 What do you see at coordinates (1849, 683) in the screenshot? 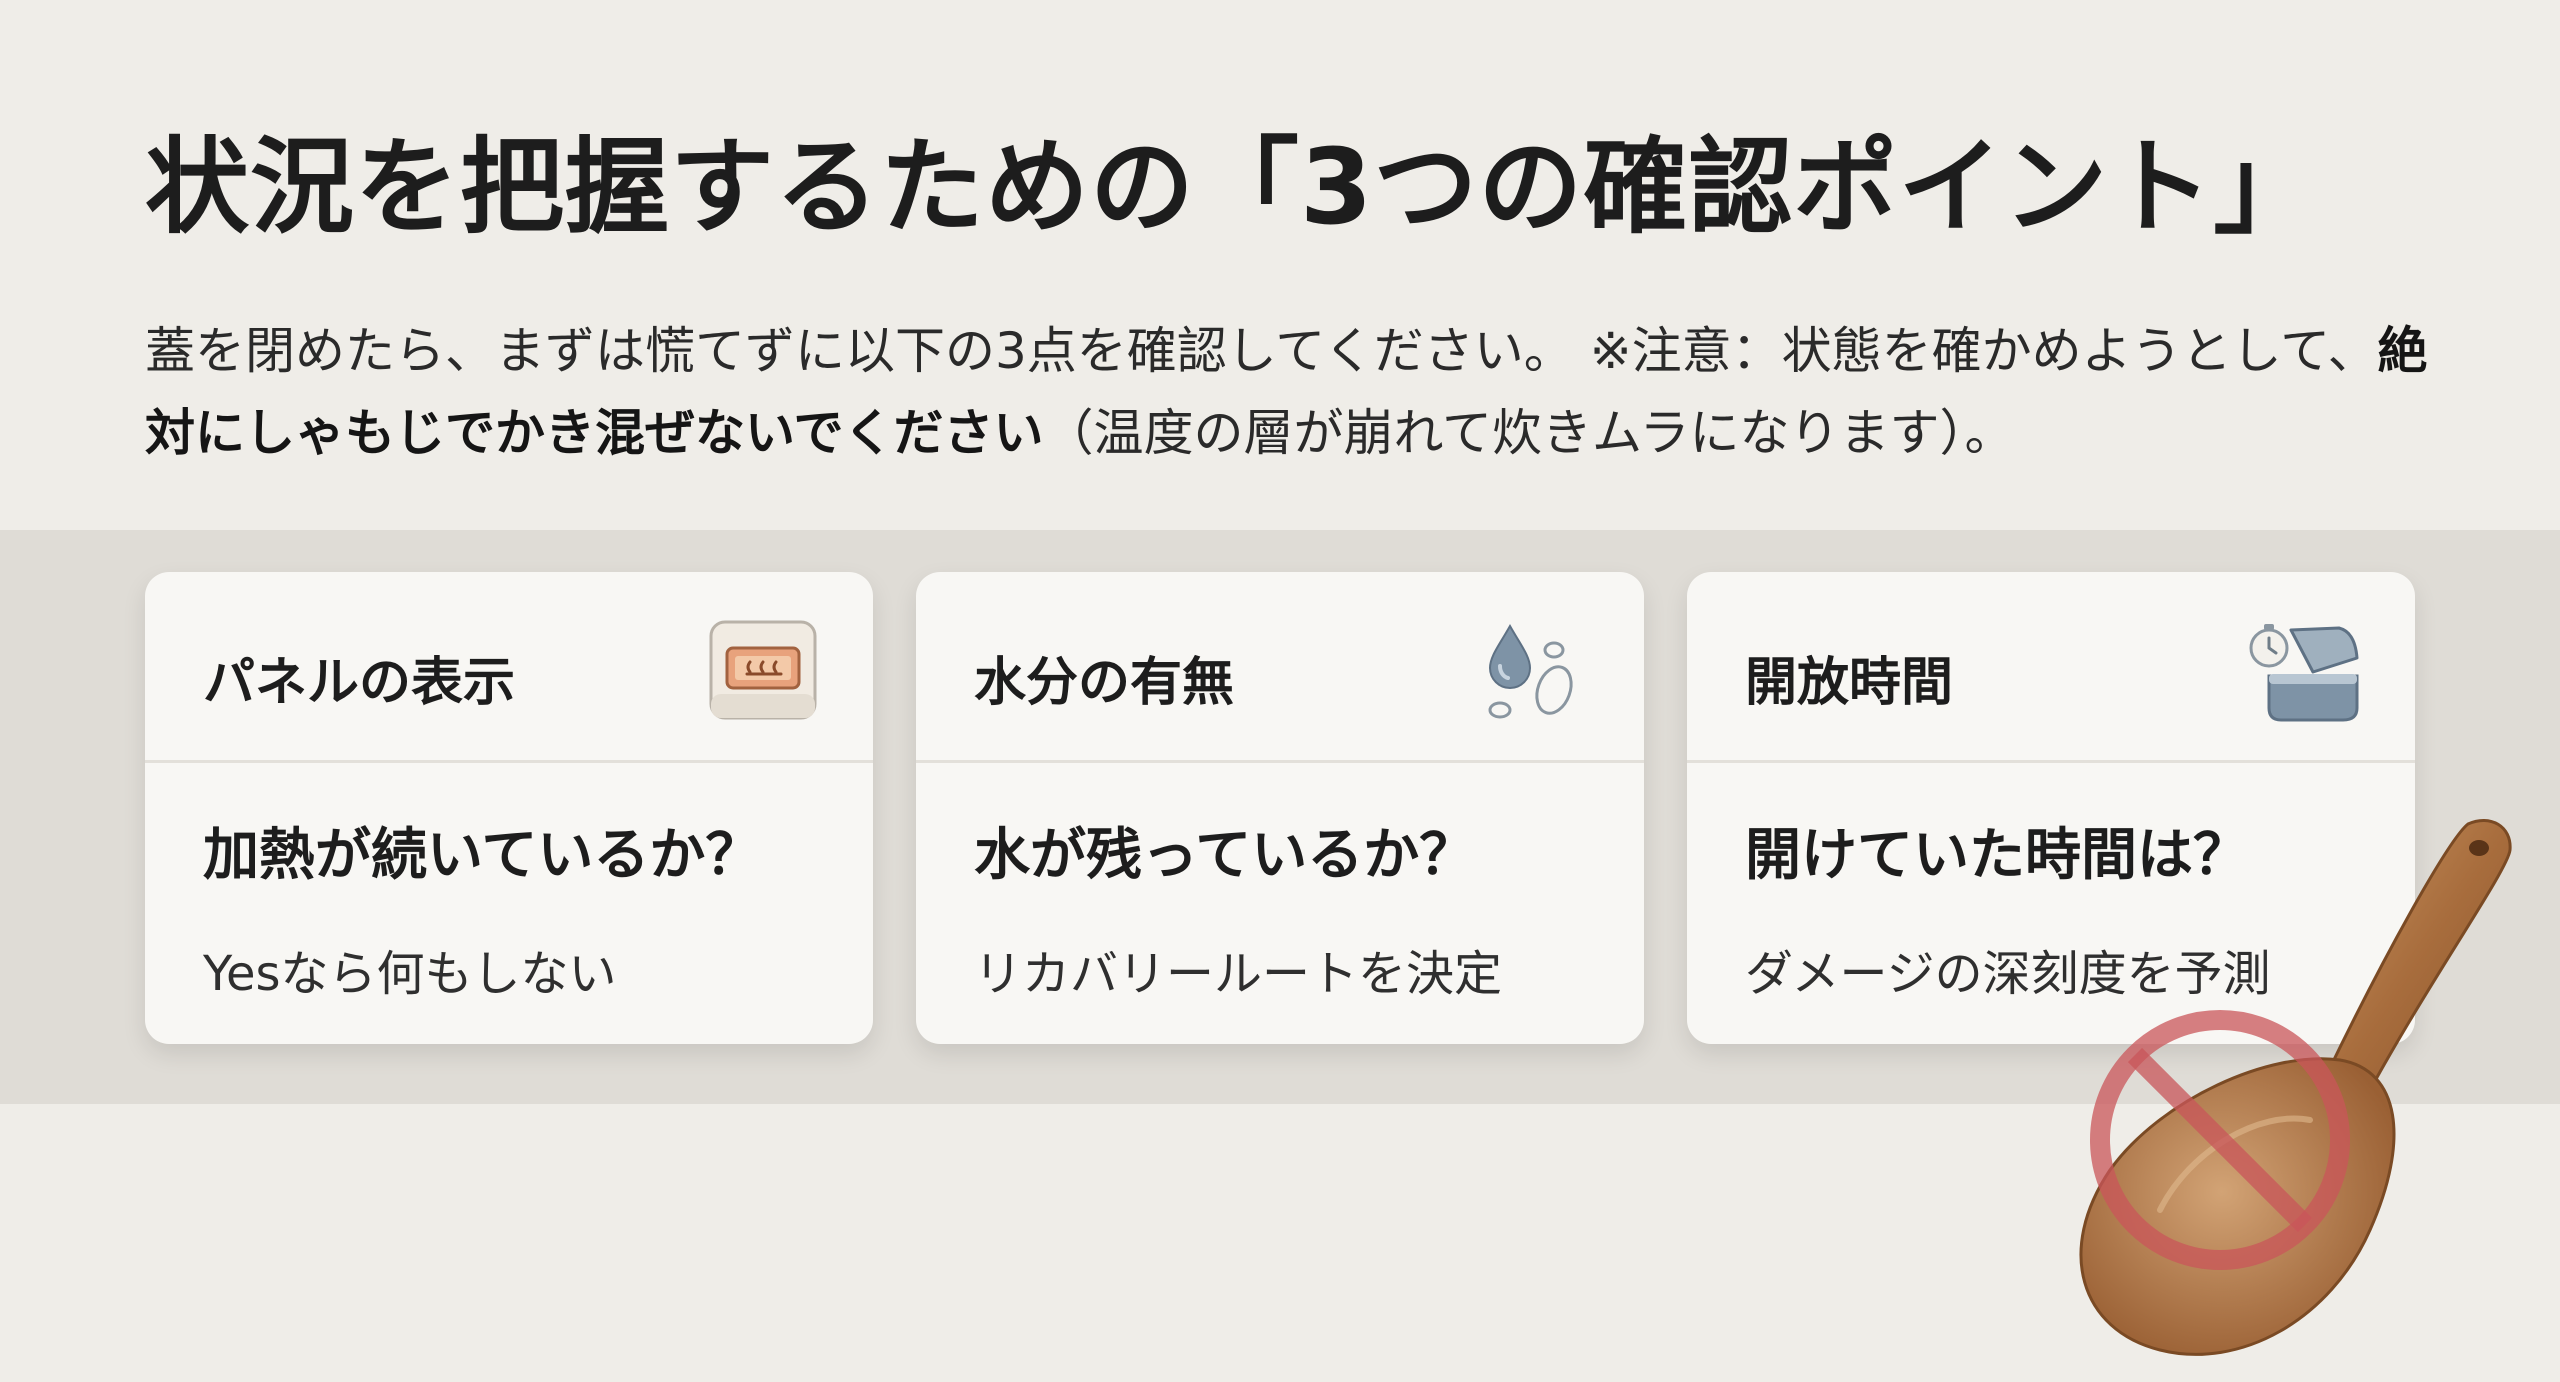
I see `card-title: 開放時間` at bounding box center [1849, 683].